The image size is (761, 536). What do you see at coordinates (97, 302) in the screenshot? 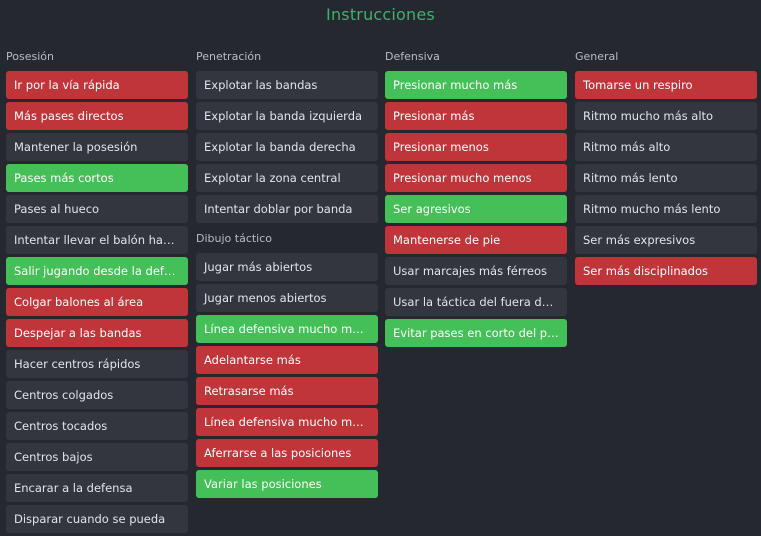
I see `instruction-button-colgar-balones-al-area: Colgar balones al área` at bounding box center [97, 302].